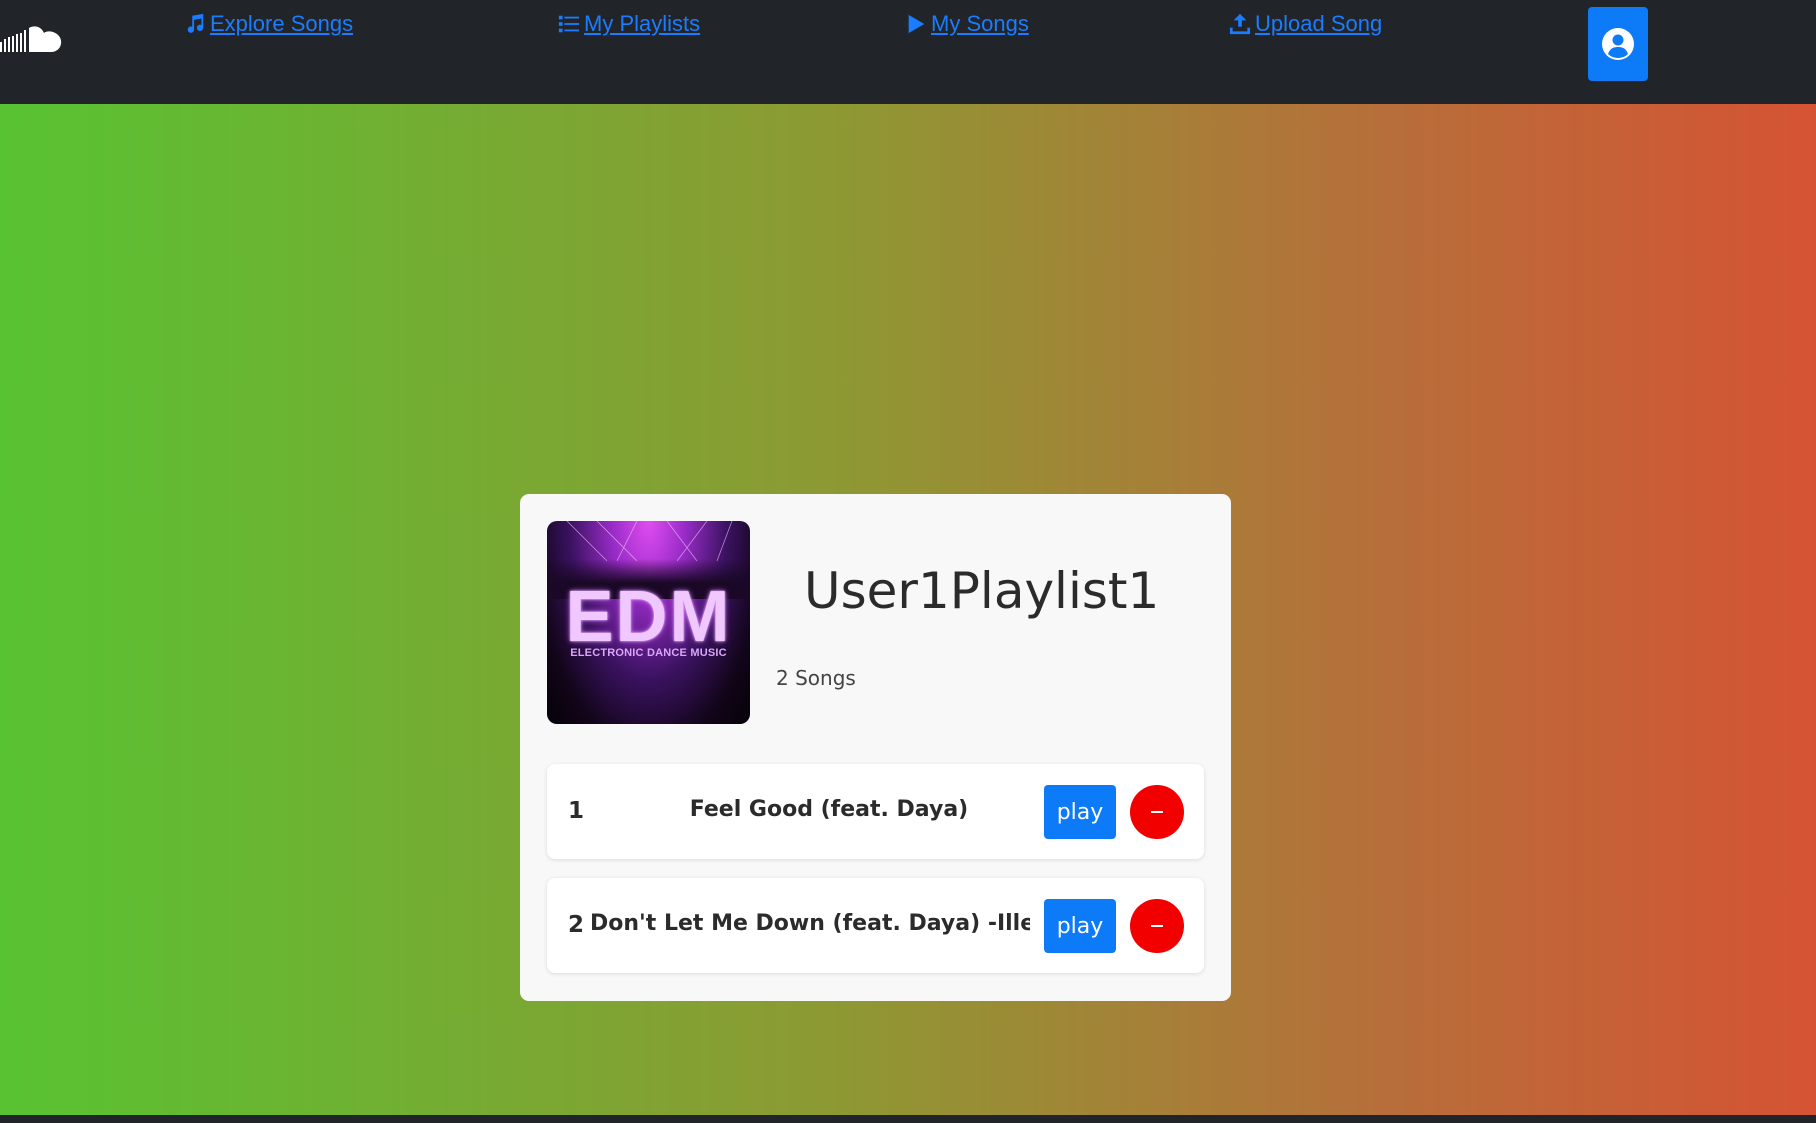 The width and height of the screenshot is (1816, 1123). I want to click on nav-mysongs-label: My Songs, so click(980, 23).